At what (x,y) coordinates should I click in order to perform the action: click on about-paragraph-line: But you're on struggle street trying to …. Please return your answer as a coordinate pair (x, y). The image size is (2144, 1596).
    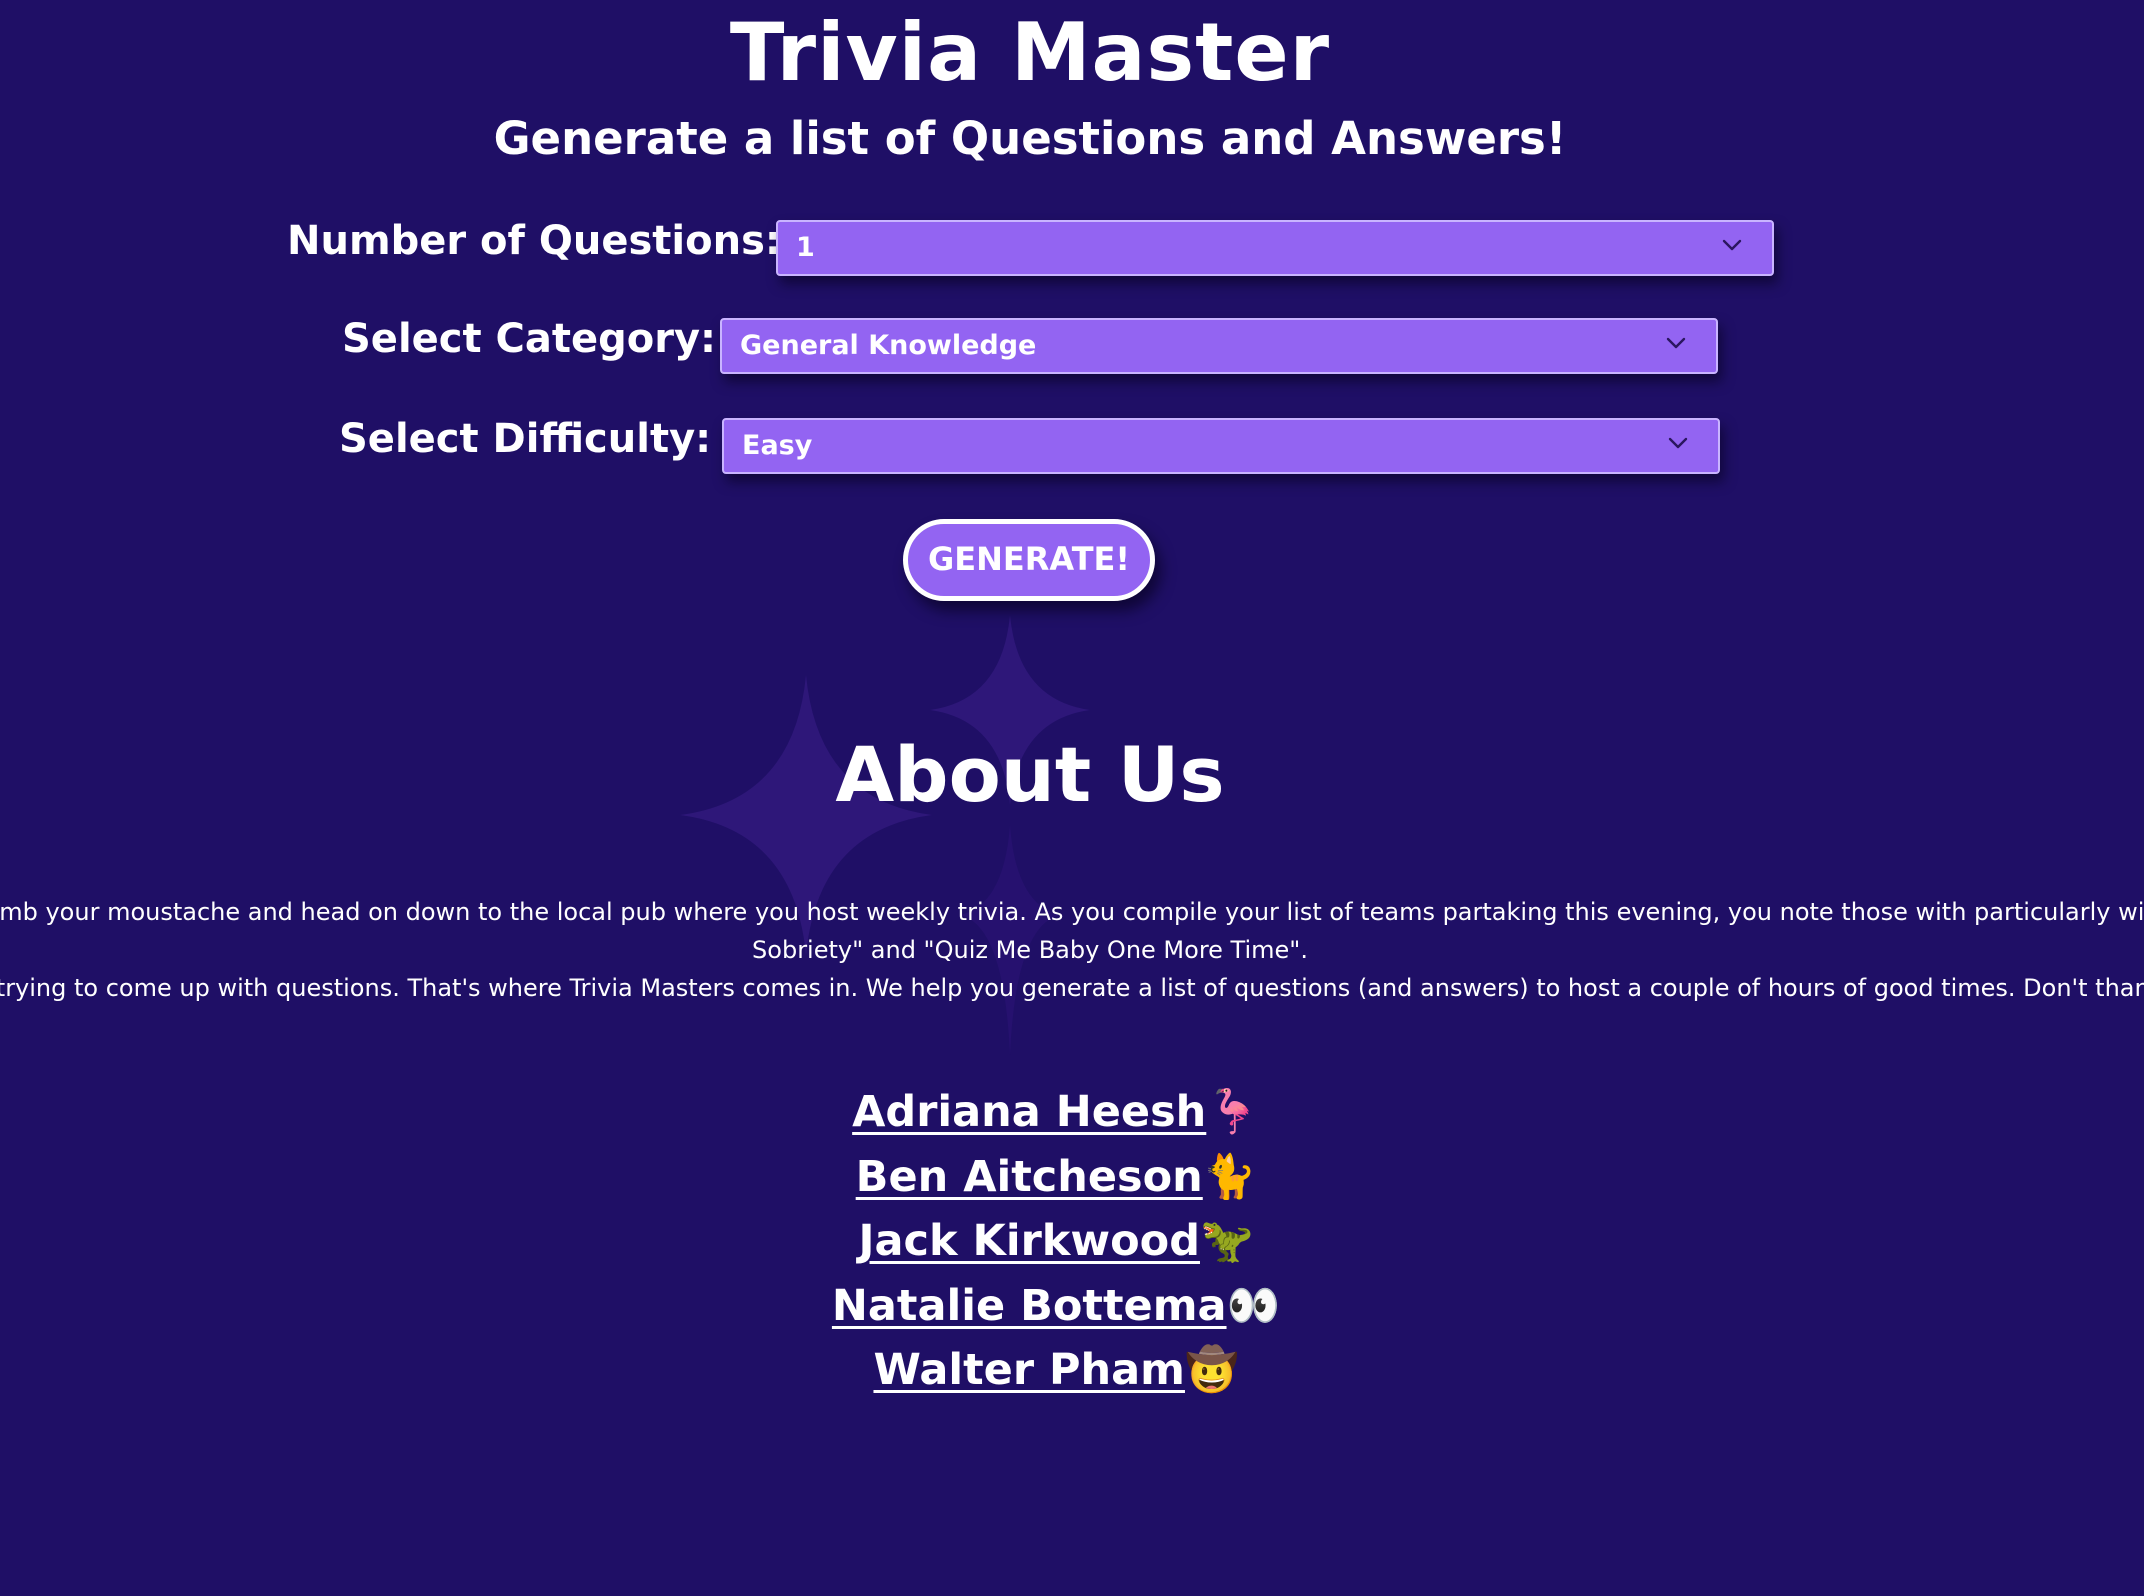
    Looking at the image, I should click on (1072, 988).